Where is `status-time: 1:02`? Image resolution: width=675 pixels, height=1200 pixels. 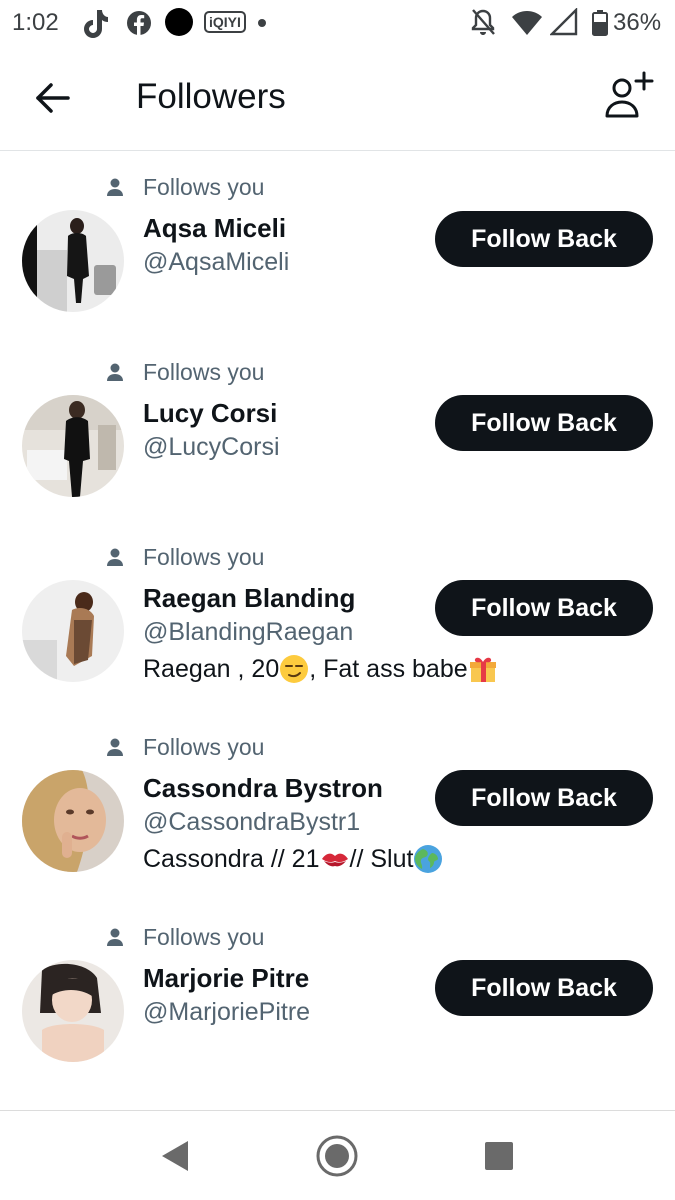
status-time: 1:02 is located at coordinates (35, 22).